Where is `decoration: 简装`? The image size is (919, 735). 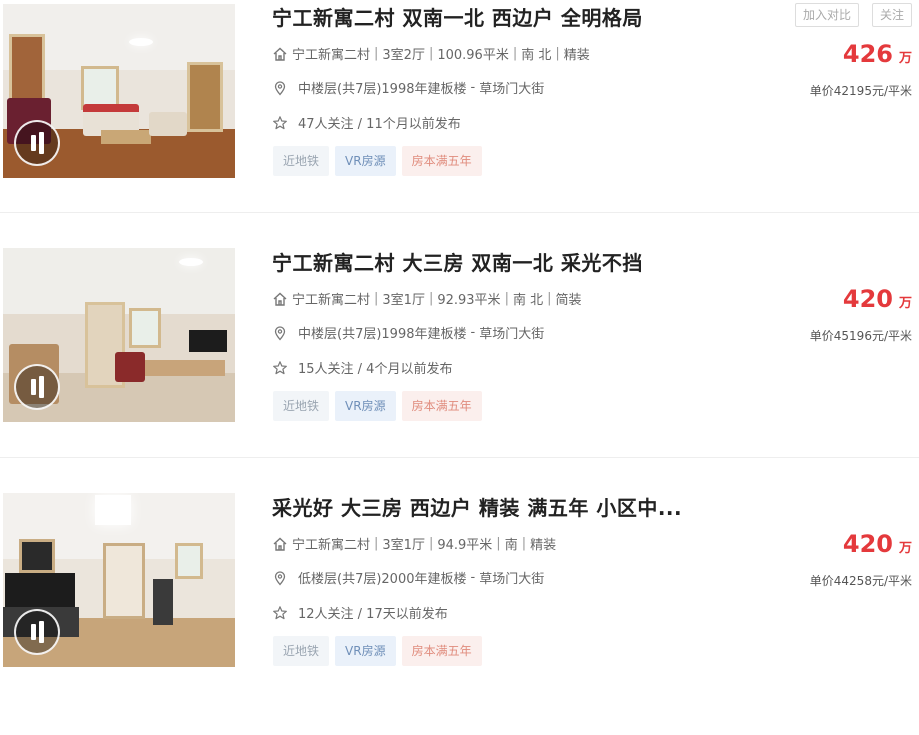 decoration: 简装 is located at coordinates (568, 300).